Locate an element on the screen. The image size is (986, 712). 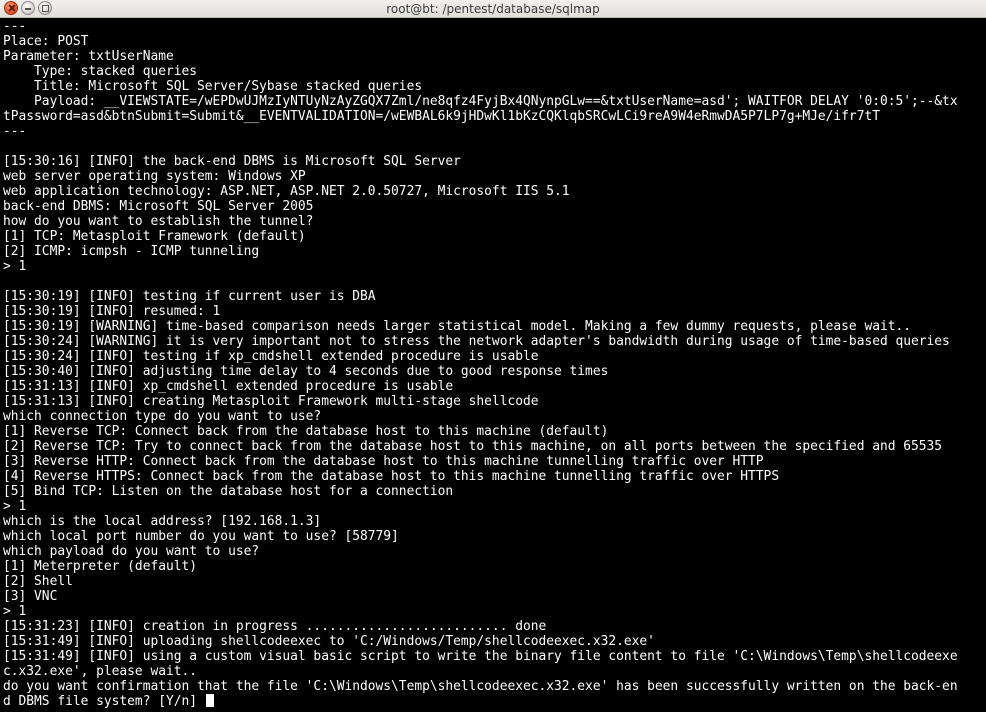
terminal-line: Type: stacked queries is located at coordinates (100, 71).